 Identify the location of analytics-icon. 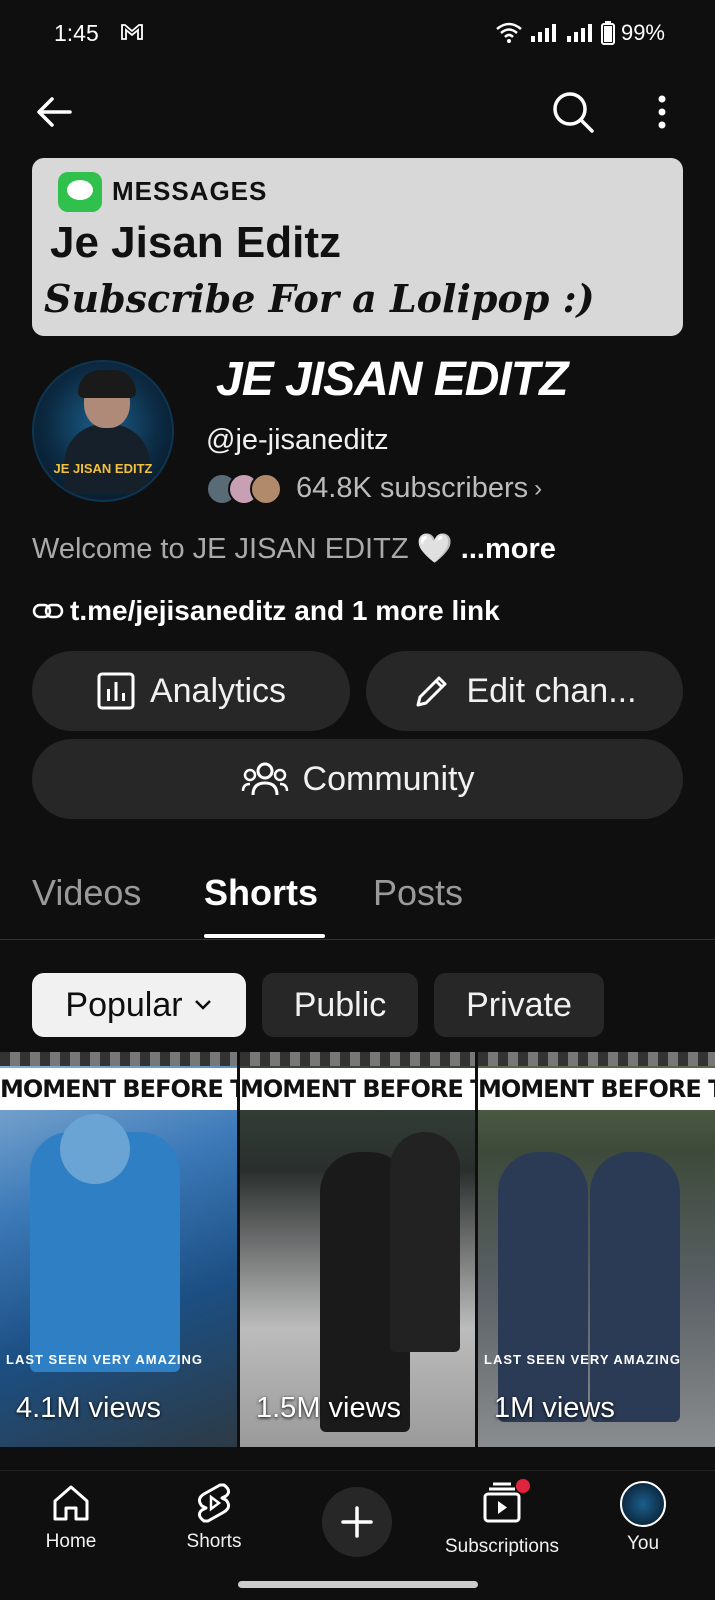
(116, 691).